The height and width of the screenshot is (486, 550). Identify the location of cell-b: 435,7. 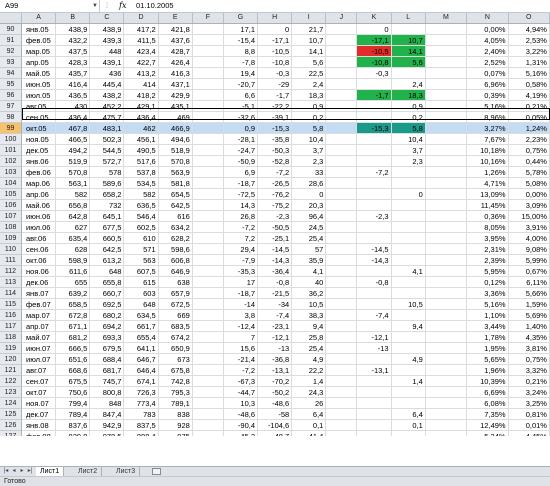
(73, 73).